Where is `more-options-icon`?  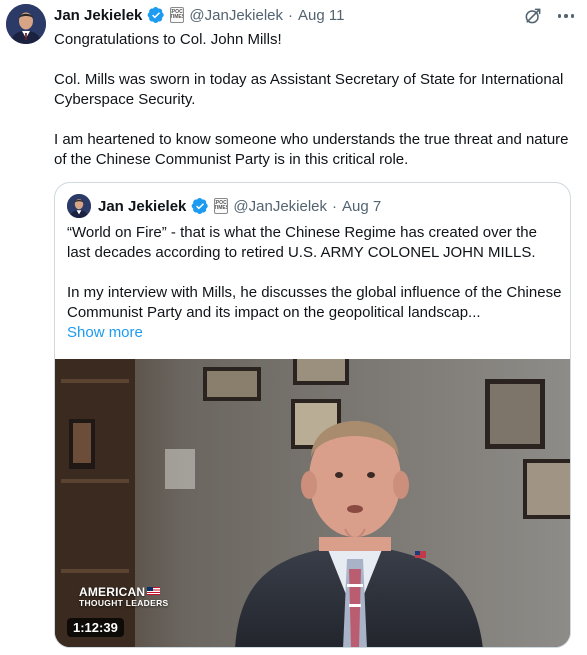
more-options-icon is located at coordinates (566, 16).